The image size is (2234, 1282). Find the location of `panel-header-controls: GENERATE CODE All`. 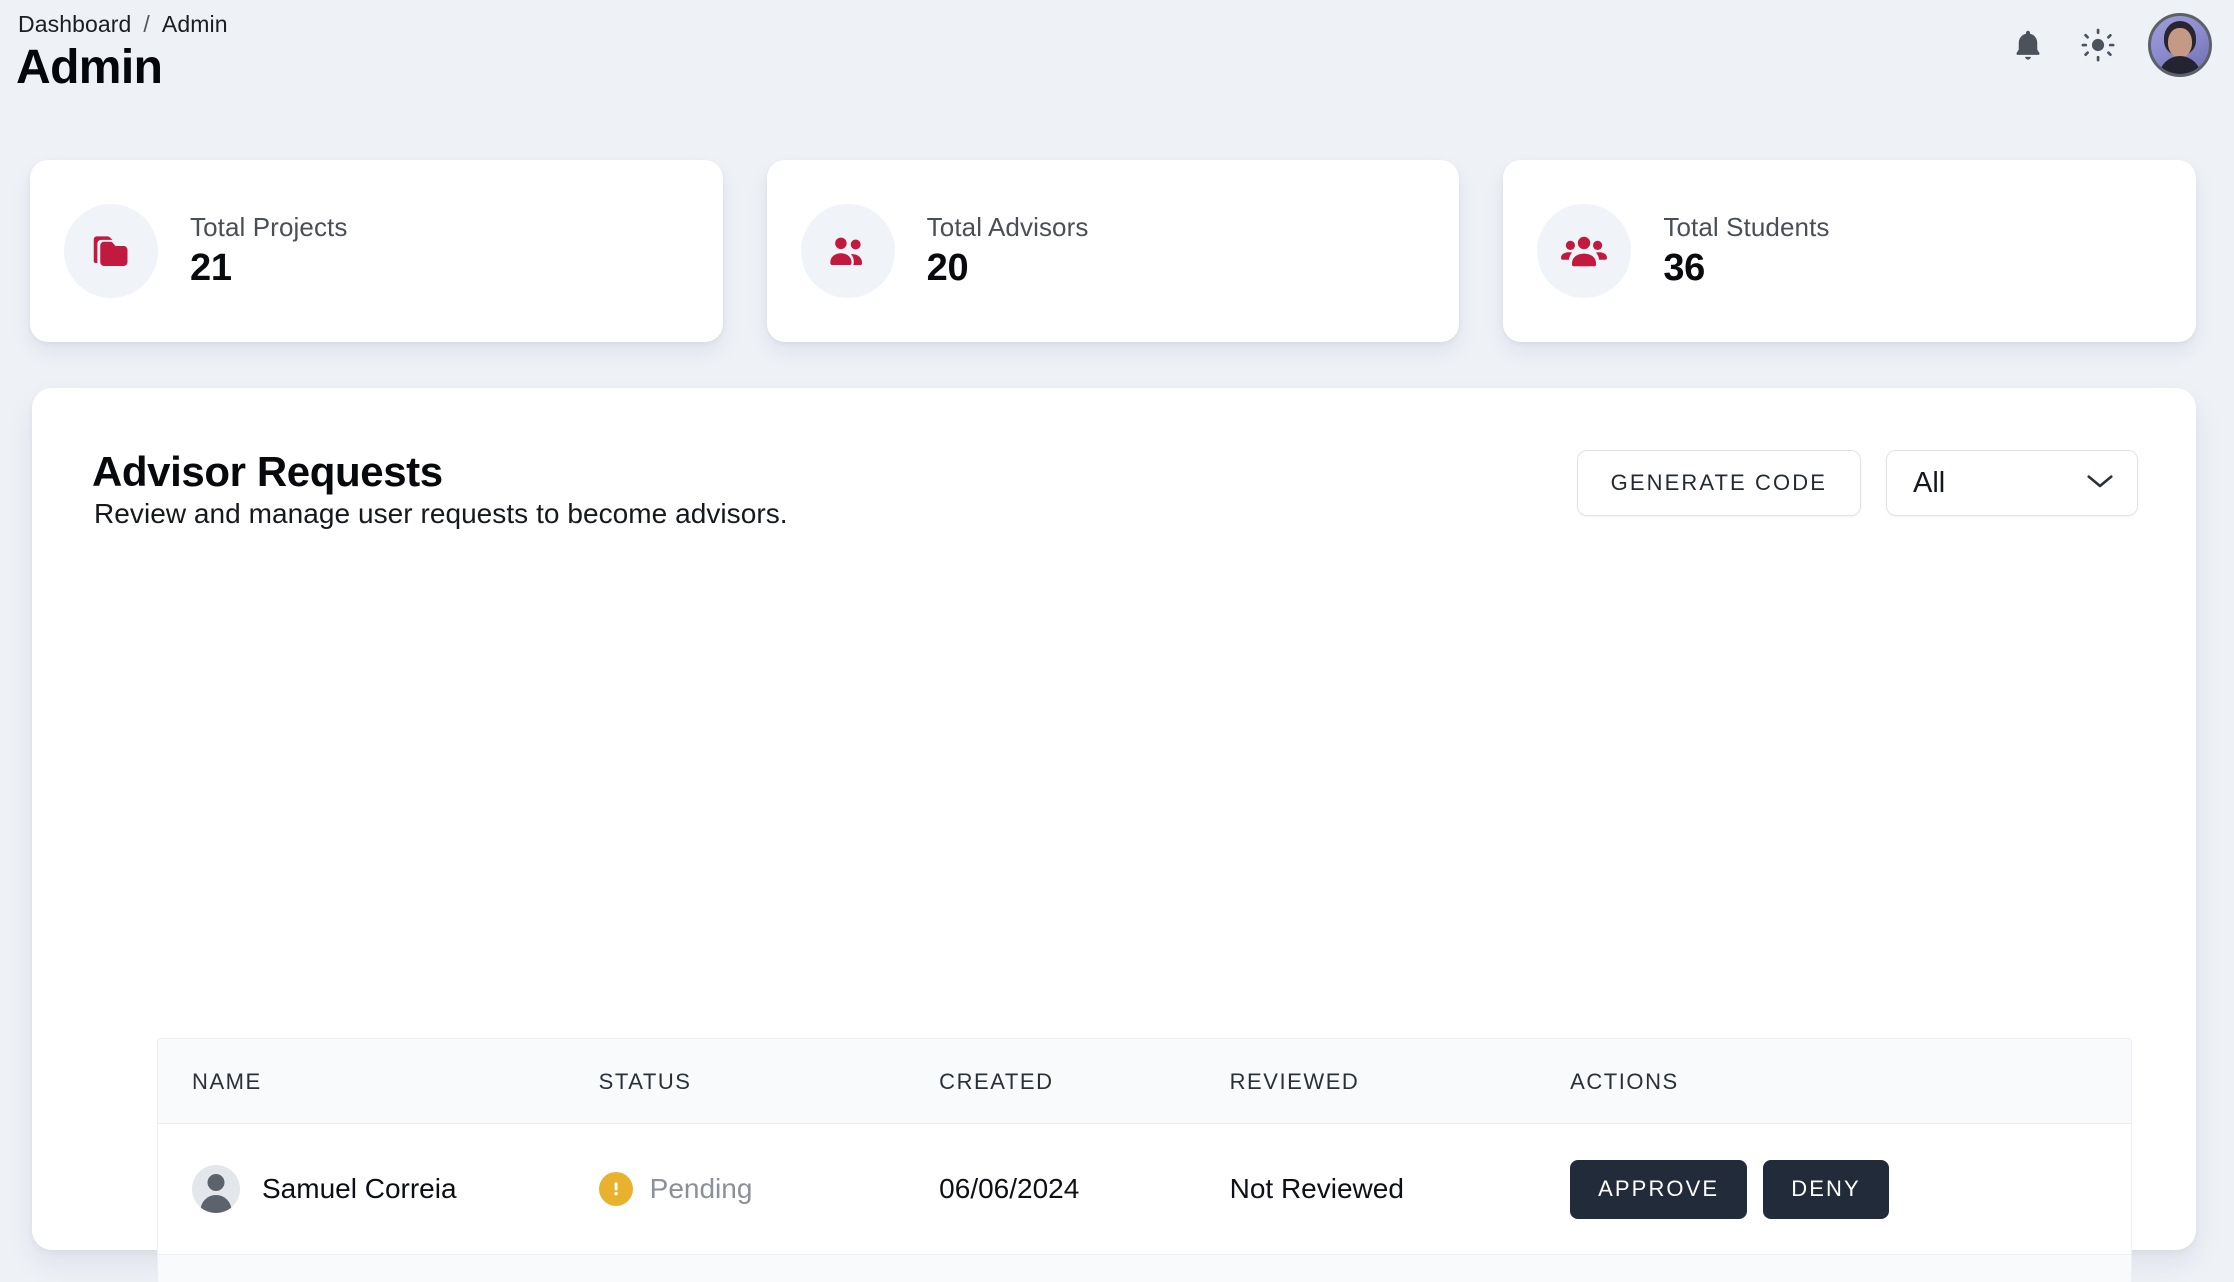

panel-header-controls: GENERATE CODE All is located at coordinates (1857, 483).